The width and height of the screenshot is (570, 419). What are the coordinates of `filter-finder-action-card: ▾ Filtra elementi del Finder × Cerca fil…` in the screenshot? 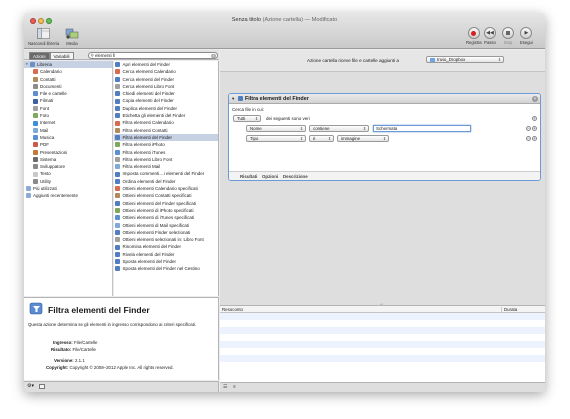 It's located at (384, 137).